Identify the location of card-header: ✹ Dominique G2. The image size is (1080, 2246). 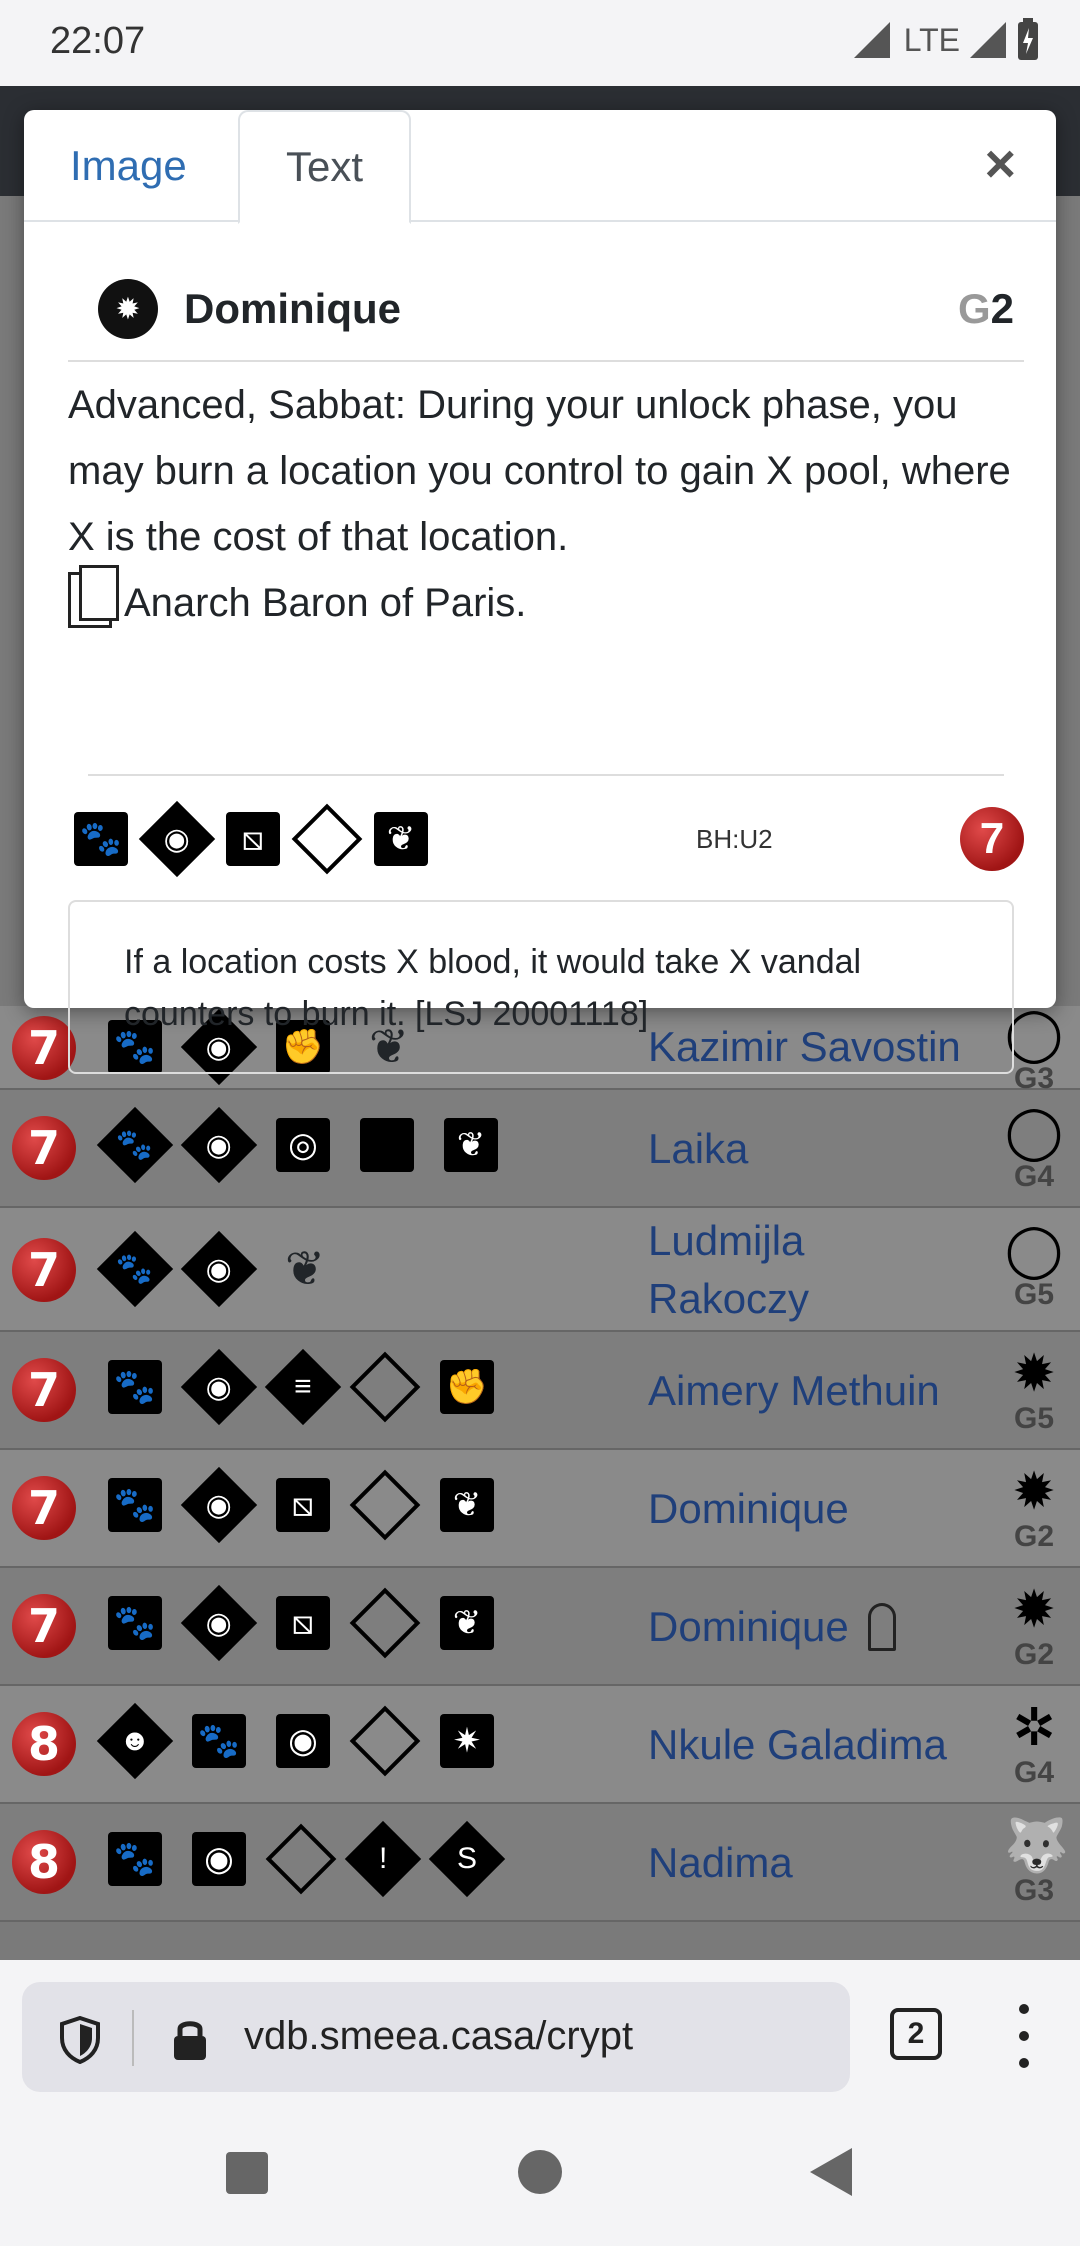
(546, 310).